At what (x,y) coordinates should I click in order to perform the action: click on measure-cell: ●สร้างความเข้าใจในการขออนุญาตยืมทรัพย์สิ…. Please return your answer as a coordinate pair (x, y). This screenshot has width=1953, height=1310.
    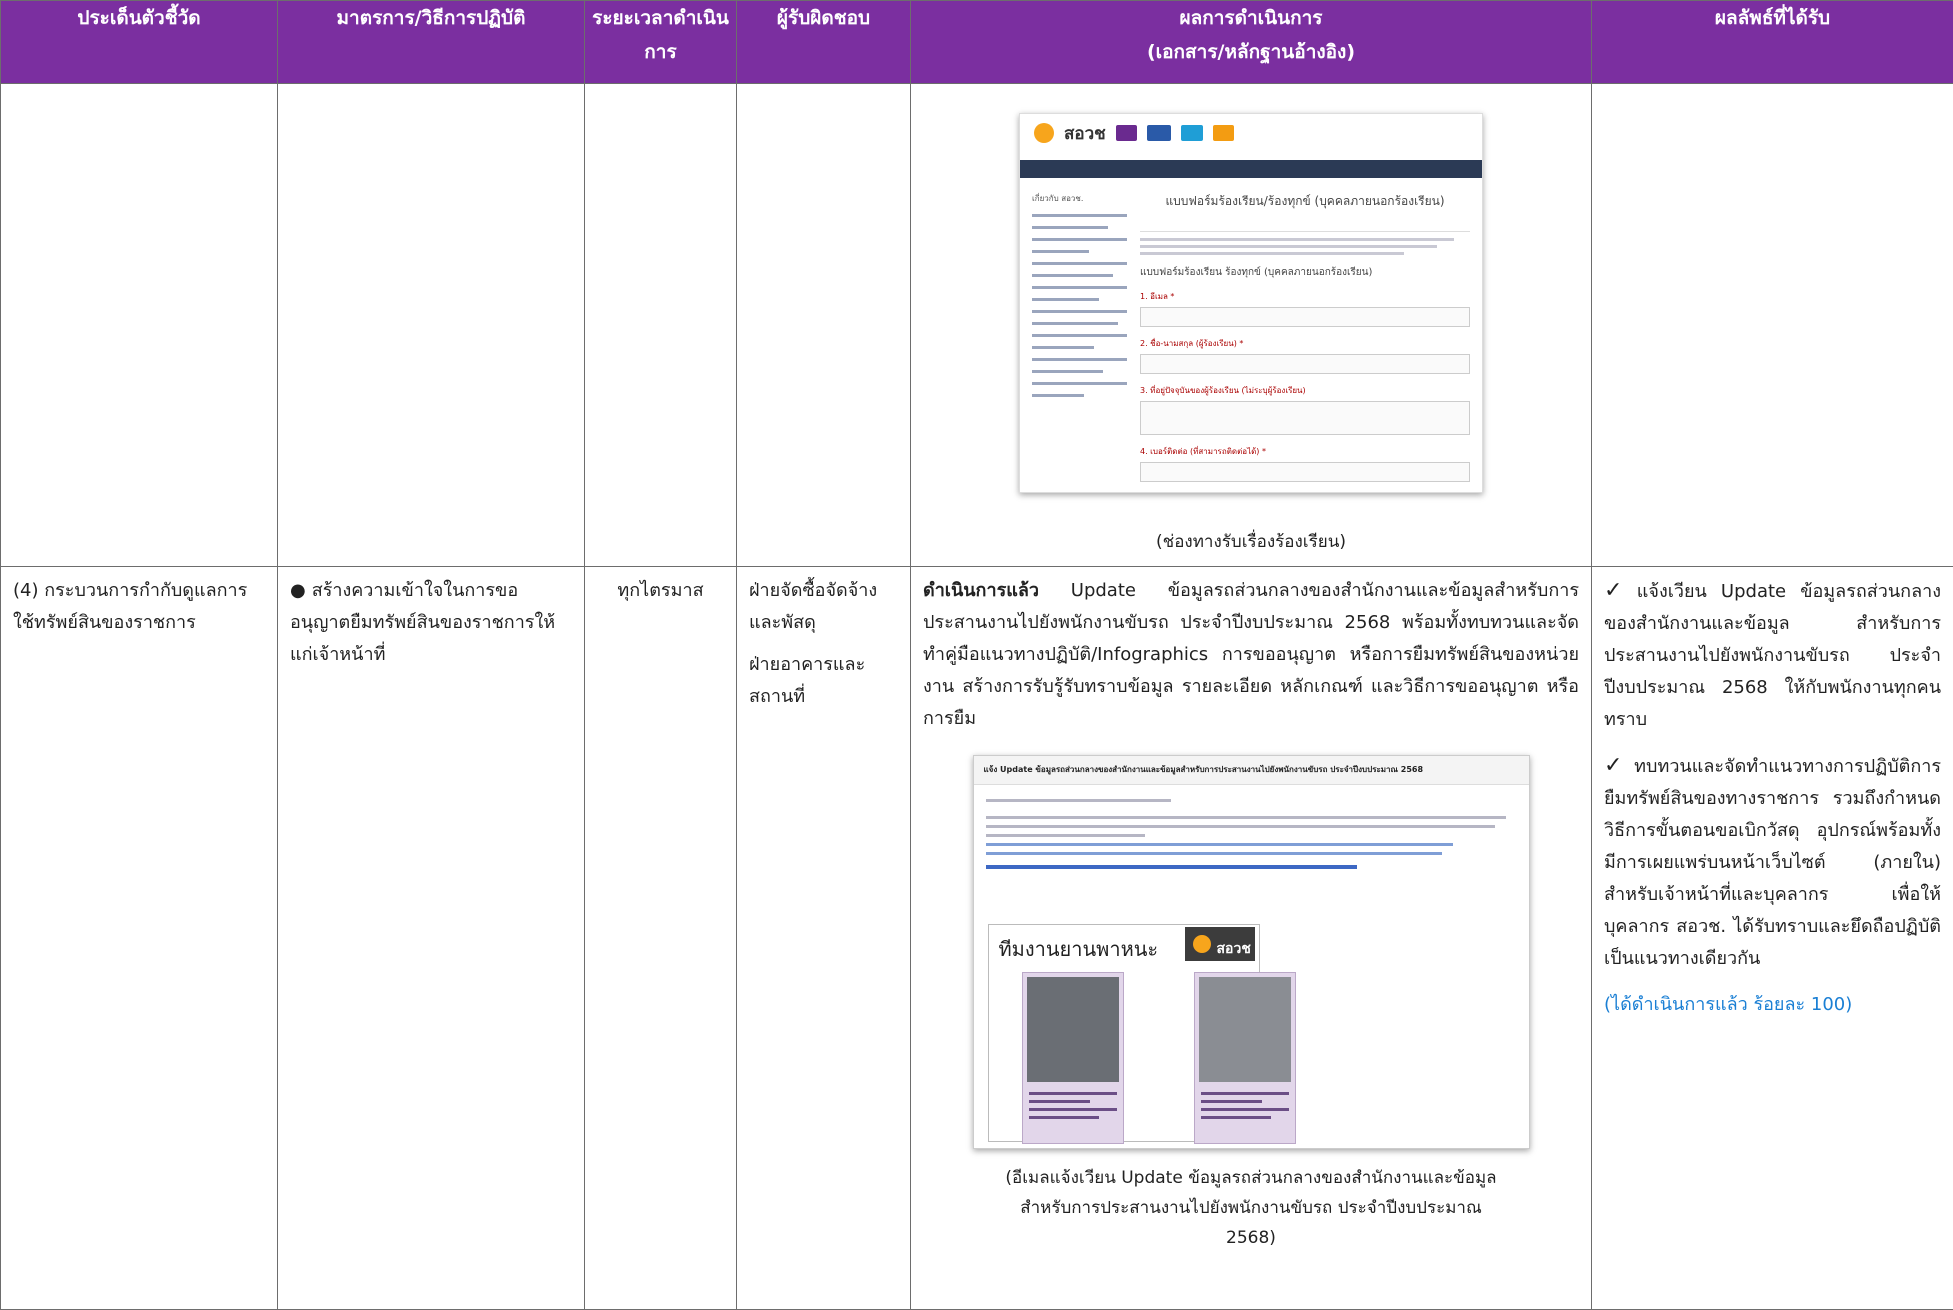
    Looking at the image, I should click on (431, 938).